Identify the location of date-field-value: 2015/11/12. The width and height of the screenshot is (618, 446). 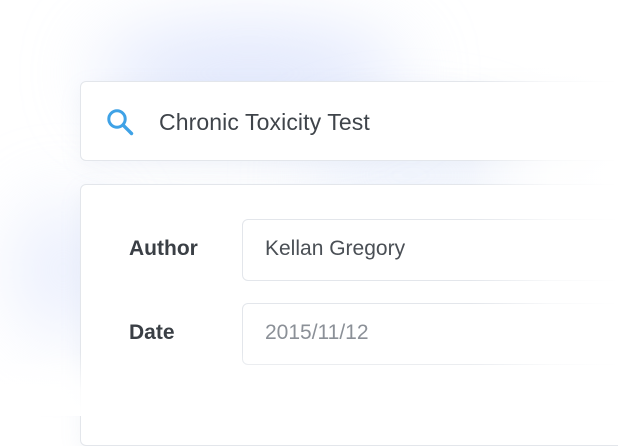
(317, 333).